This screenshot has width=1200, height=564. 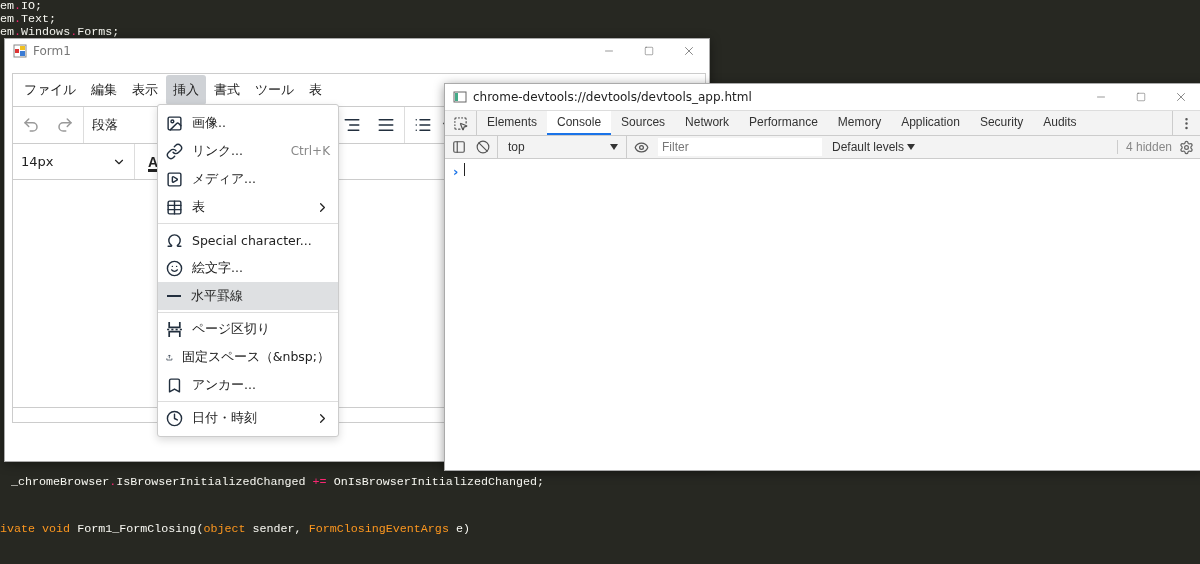 I want to click on code-line: em.Windows.Forms;, so click(x=60, y=32).